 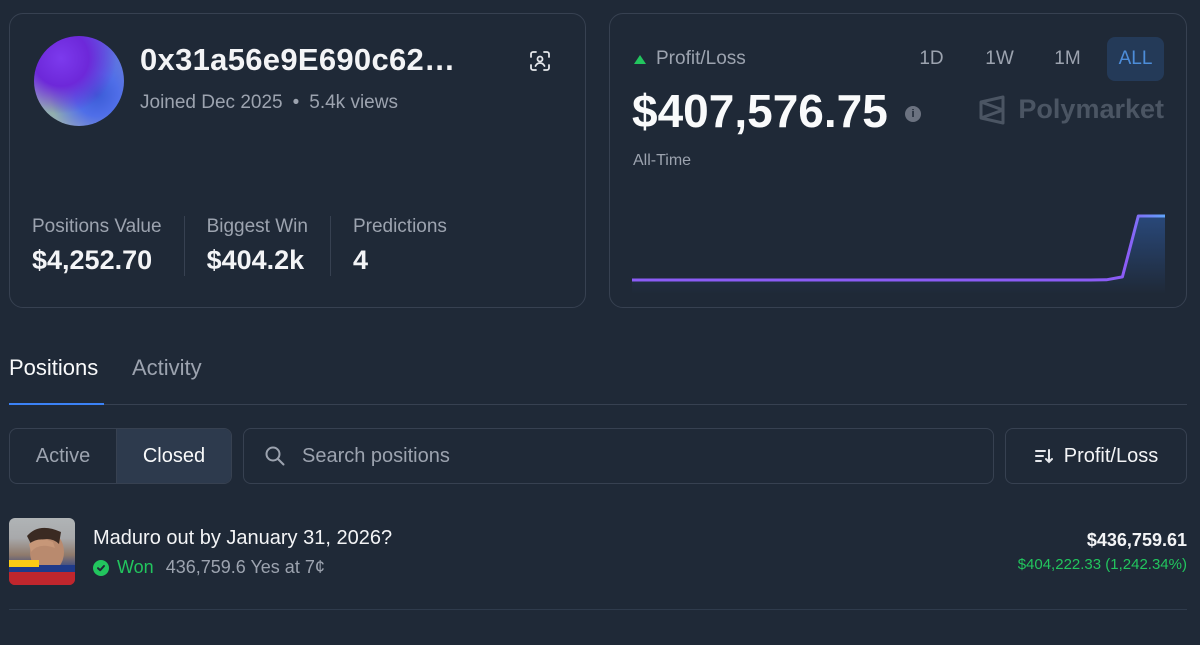 I want to click on joined-info: Joined Dec 2025 • 5.4k views, so click(x=269, y=103).